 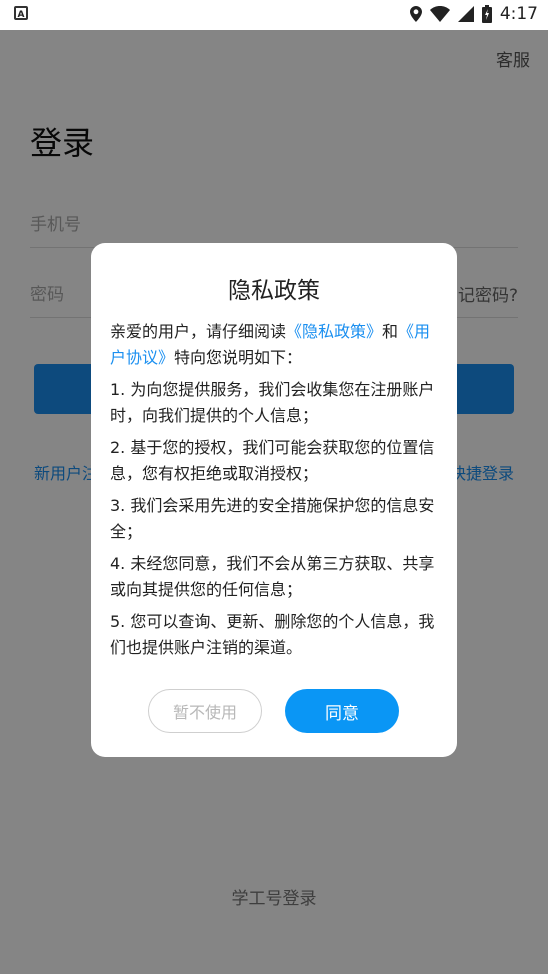 What do you see at coordinates (274, 15) in the screenshot?
I see `status-bar: A 4:17` at bounding box center [274, 15].